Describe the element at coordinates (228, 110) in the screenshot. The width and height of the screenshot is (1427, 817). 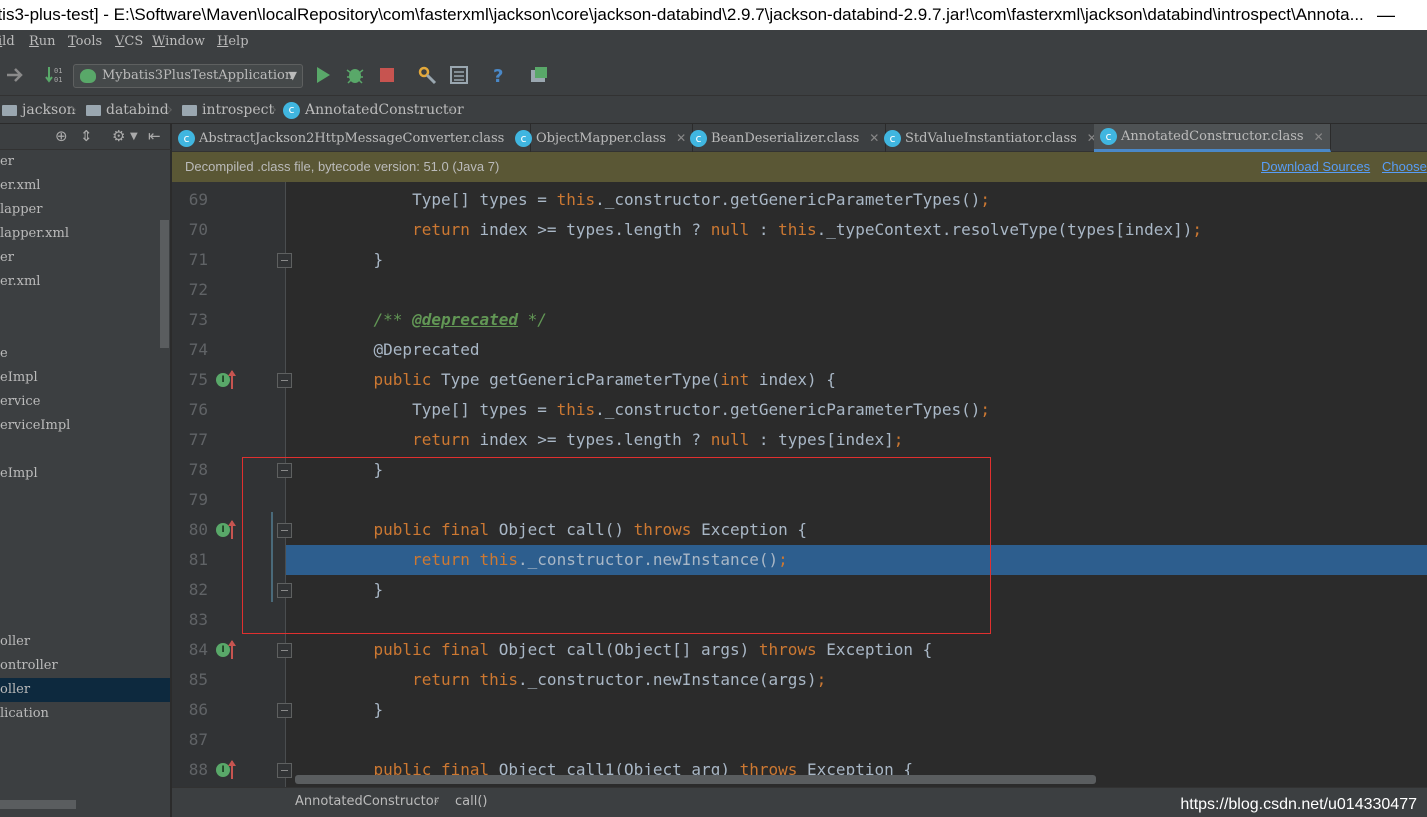
I see `breadcrumb-item-introspect: introspect` at that location.